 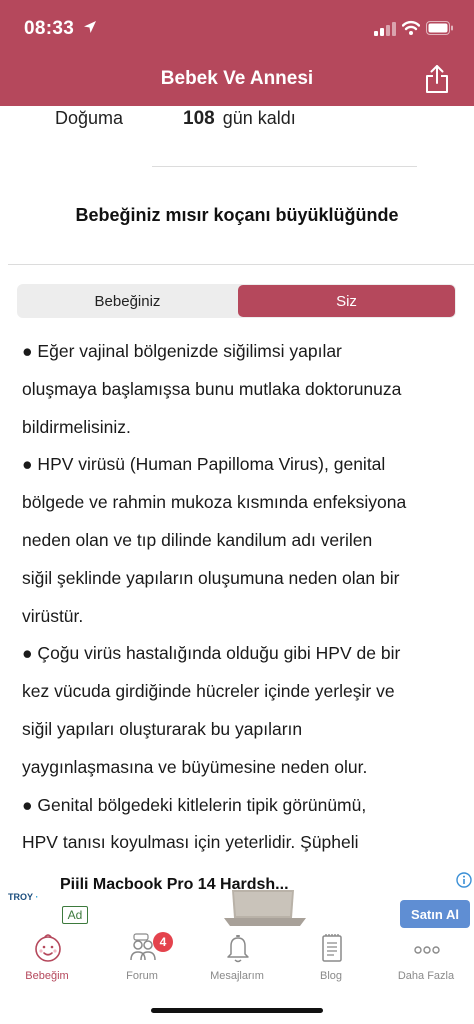 I want to click on tab-forum: 4 Forum, so click(x=142, y=960).